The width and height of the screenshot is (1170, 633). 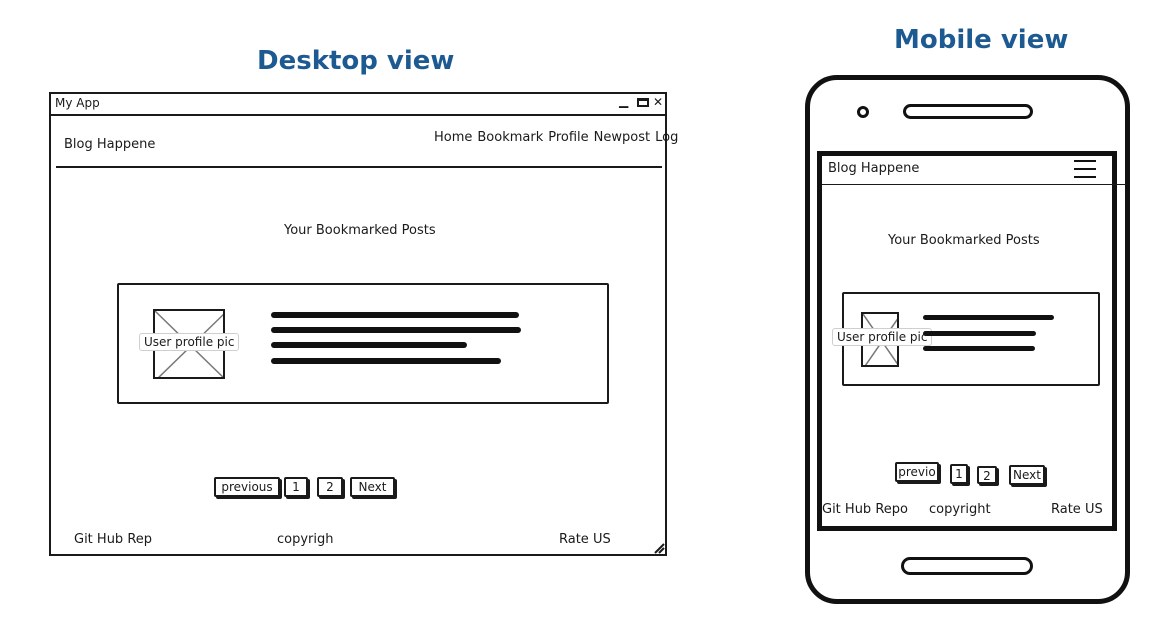 I want to click on mobile-brand-logo: Blog Happene, so click(x=873, y=168).